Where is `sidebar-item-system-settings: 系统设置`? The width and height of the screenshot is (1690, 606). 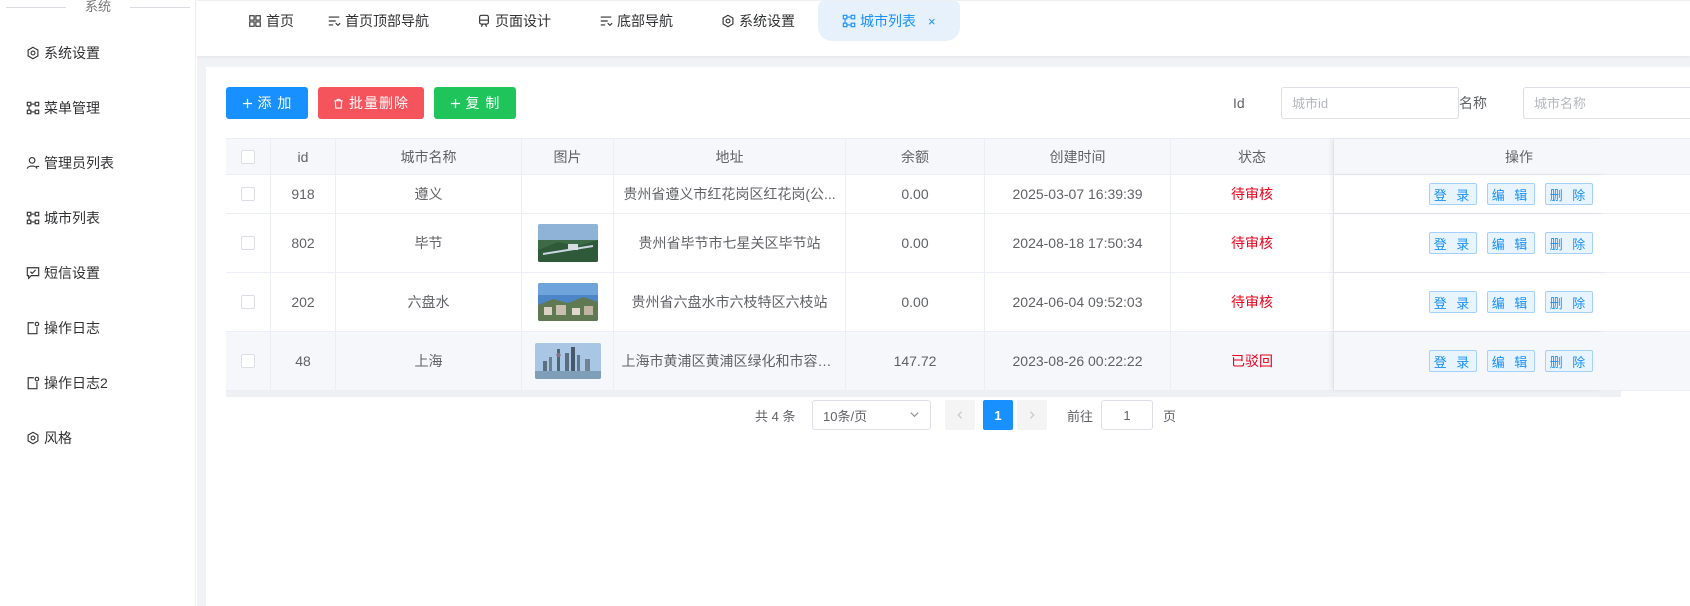
sidebar-item-system-settings: 系统设置 is located at coordinates (63, 53).